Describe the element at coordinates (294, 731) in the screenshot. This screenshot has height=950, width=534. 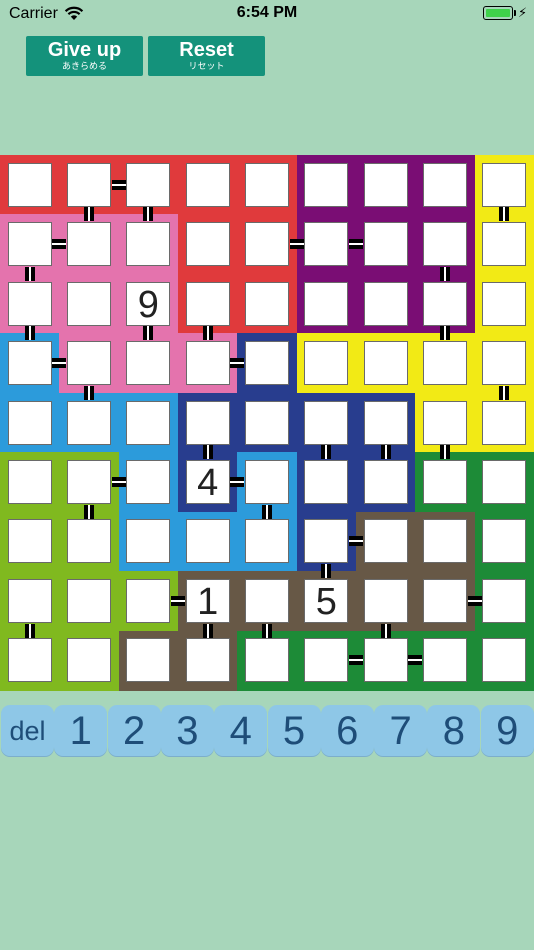
I see `number-key-5: 5` at that location.